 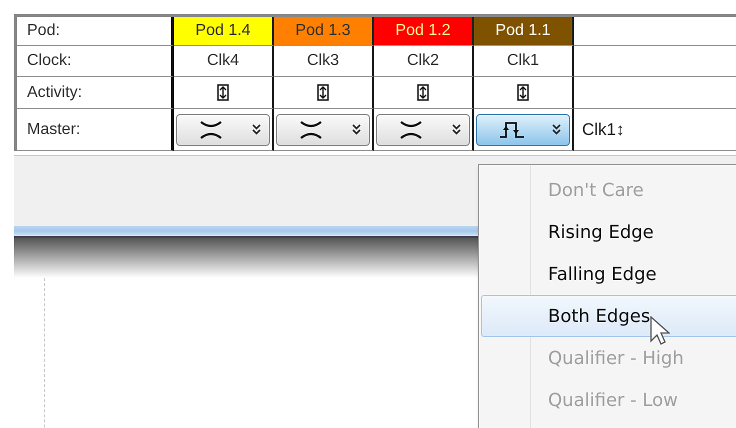 I want to click on master-reference: Clk1↕, so click(x=603, y=130).